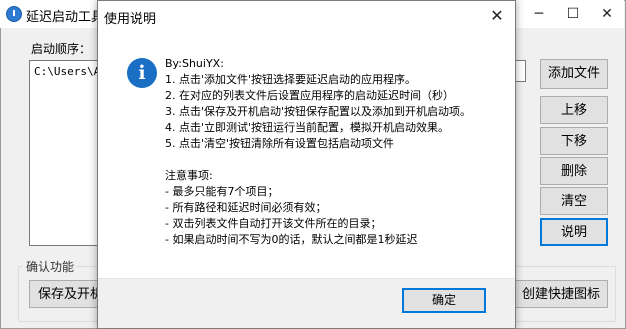  I want to click on move-up-button: 上移, so click(574, 110).